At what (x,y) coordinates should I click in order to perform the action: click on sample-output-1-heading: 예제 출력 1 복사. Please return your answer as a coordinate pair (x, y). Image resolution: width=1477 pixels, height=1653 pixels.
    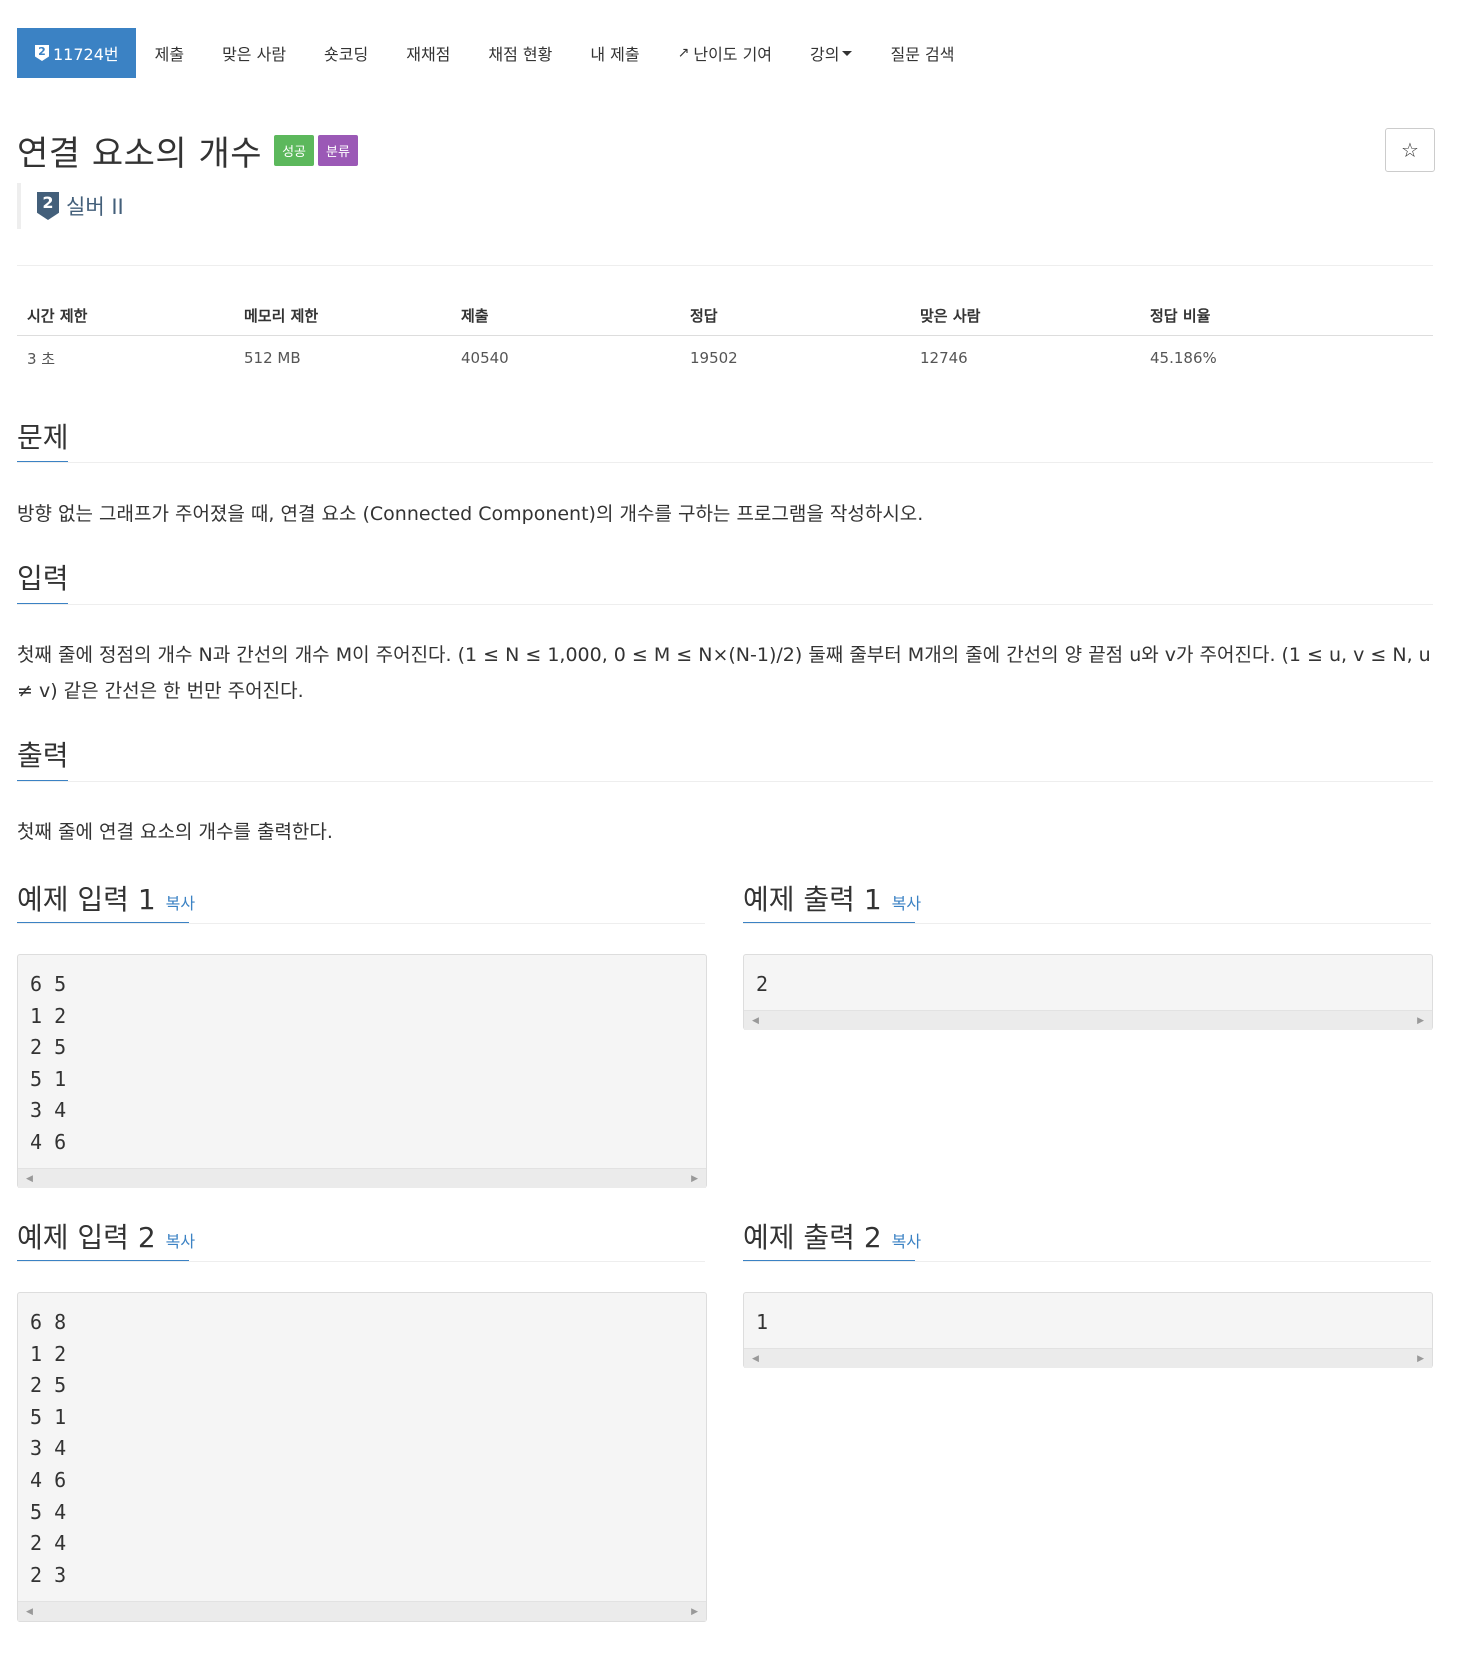
    Looking at the image, I should click on (832, 898).